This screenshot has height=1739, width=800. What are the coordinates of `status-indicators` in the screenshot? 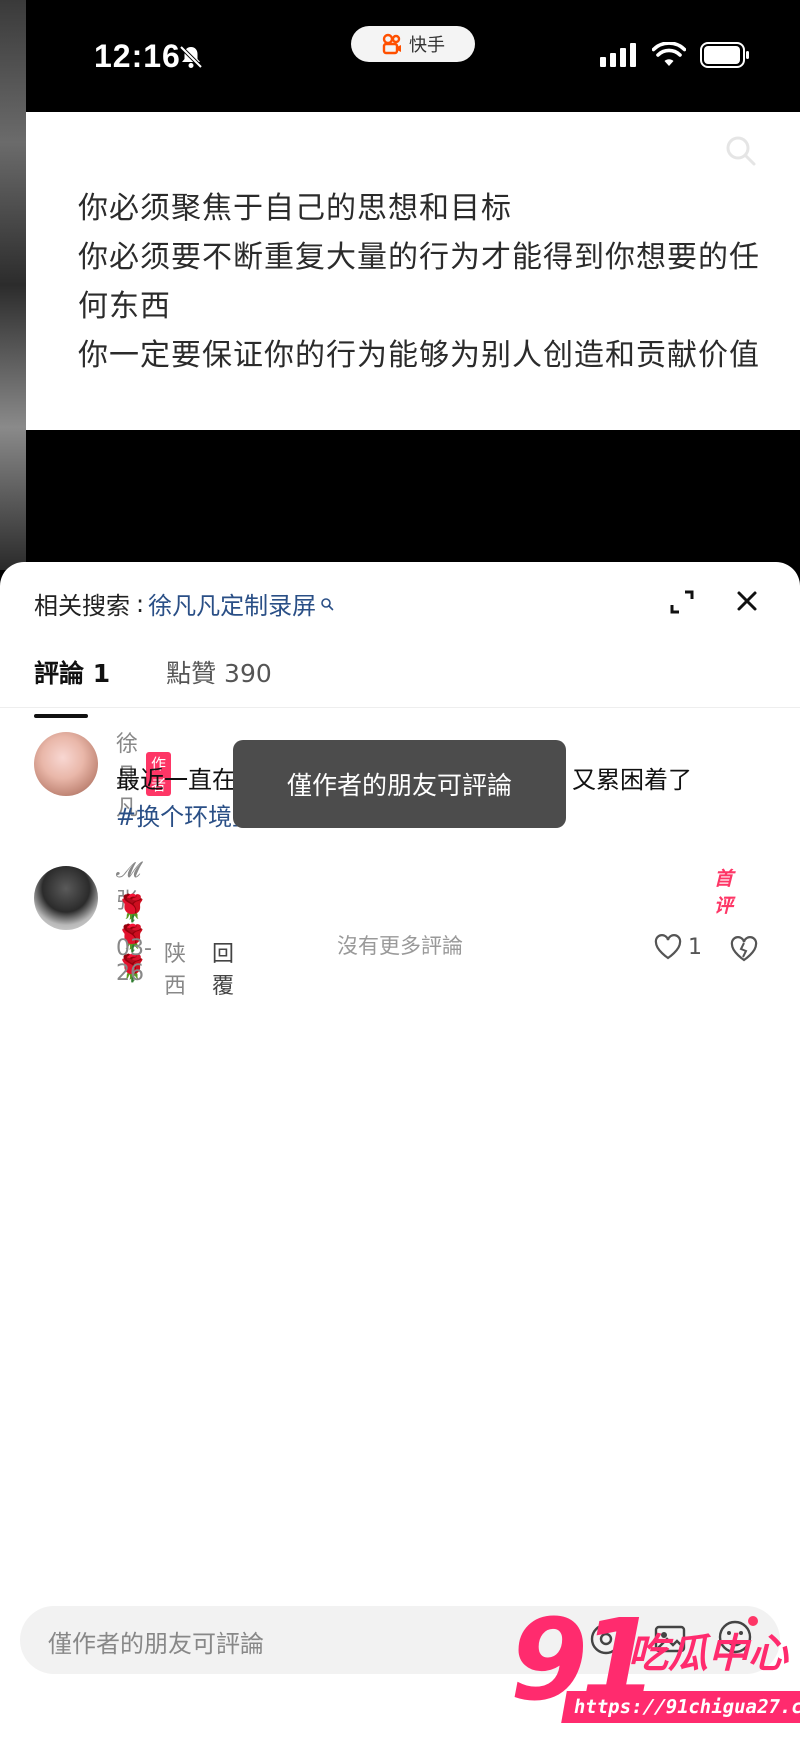 It's located at (675, 55).